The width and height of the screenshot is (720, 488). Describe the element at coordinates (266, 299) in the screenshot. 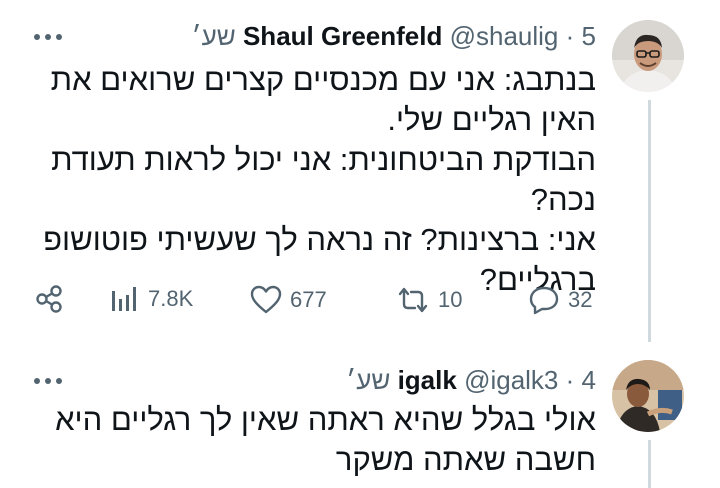

I see `heart-icon` at that location.